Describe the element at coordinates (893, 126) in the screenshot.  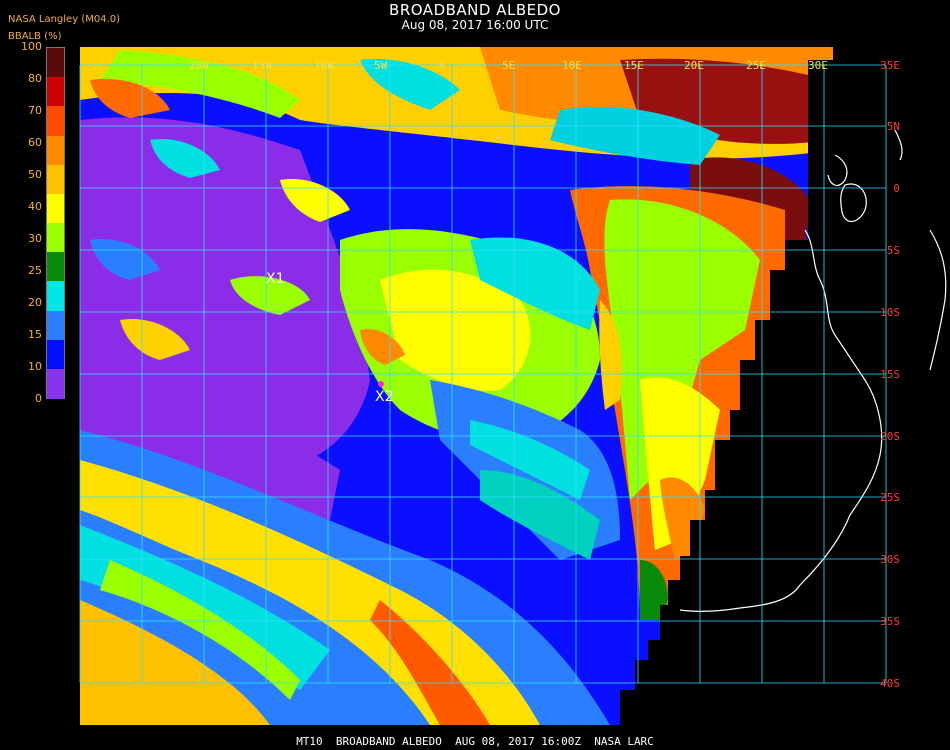
I see `latitude-label: 5N` at that location.